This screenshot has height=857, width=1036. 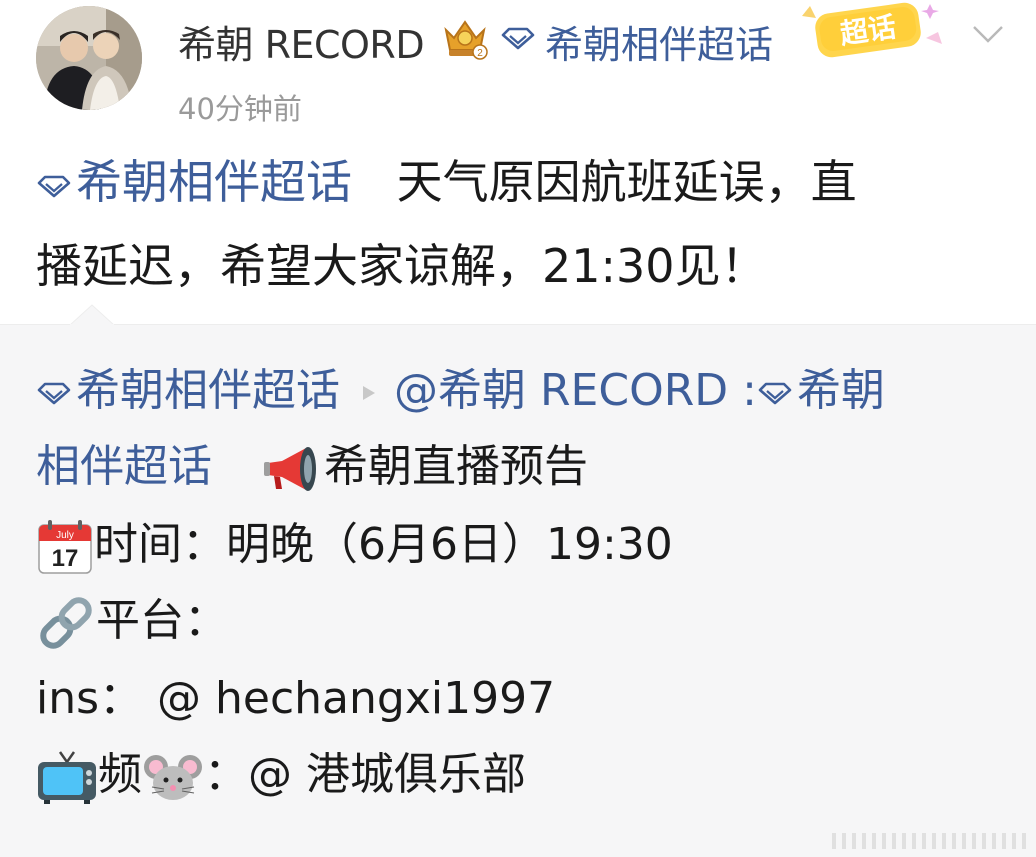 I want to click on retweet-topic2-link: 希朝, so click(x=821, y=390).